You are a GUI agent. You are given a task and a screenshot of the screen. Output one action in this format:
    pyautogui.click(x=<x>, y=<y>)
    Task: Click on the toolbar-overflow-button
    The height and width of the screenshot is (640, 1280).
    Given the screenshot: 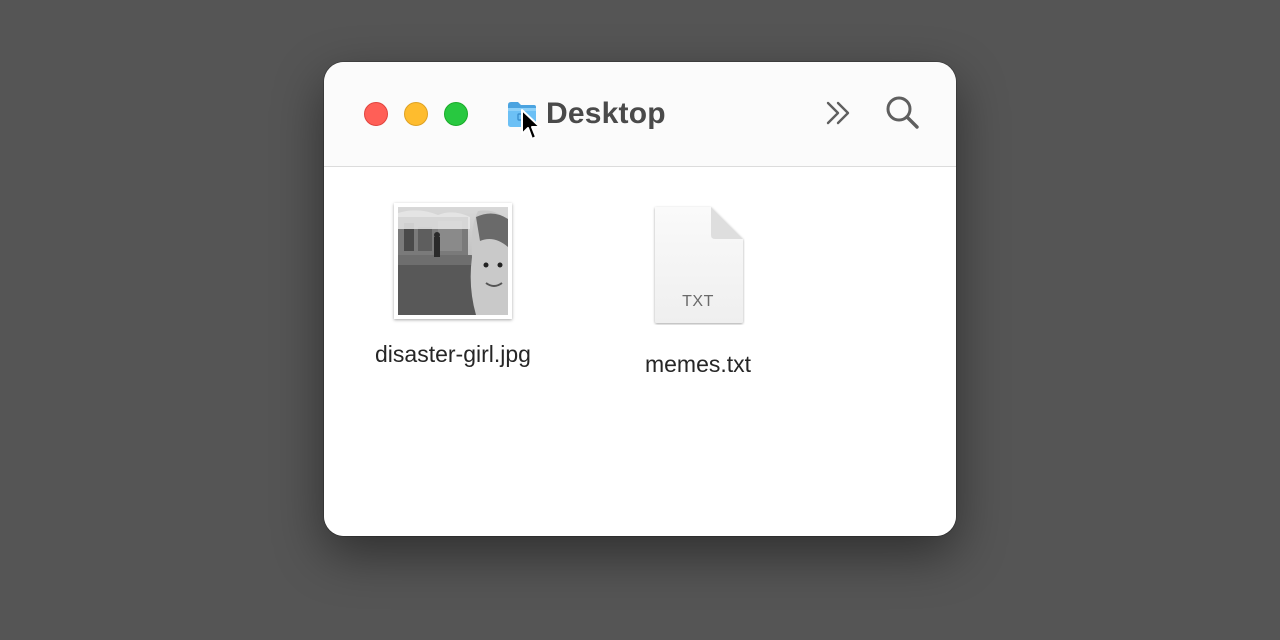 What is the action you would take?
    pyautogui.click(x=839, y=115)
    